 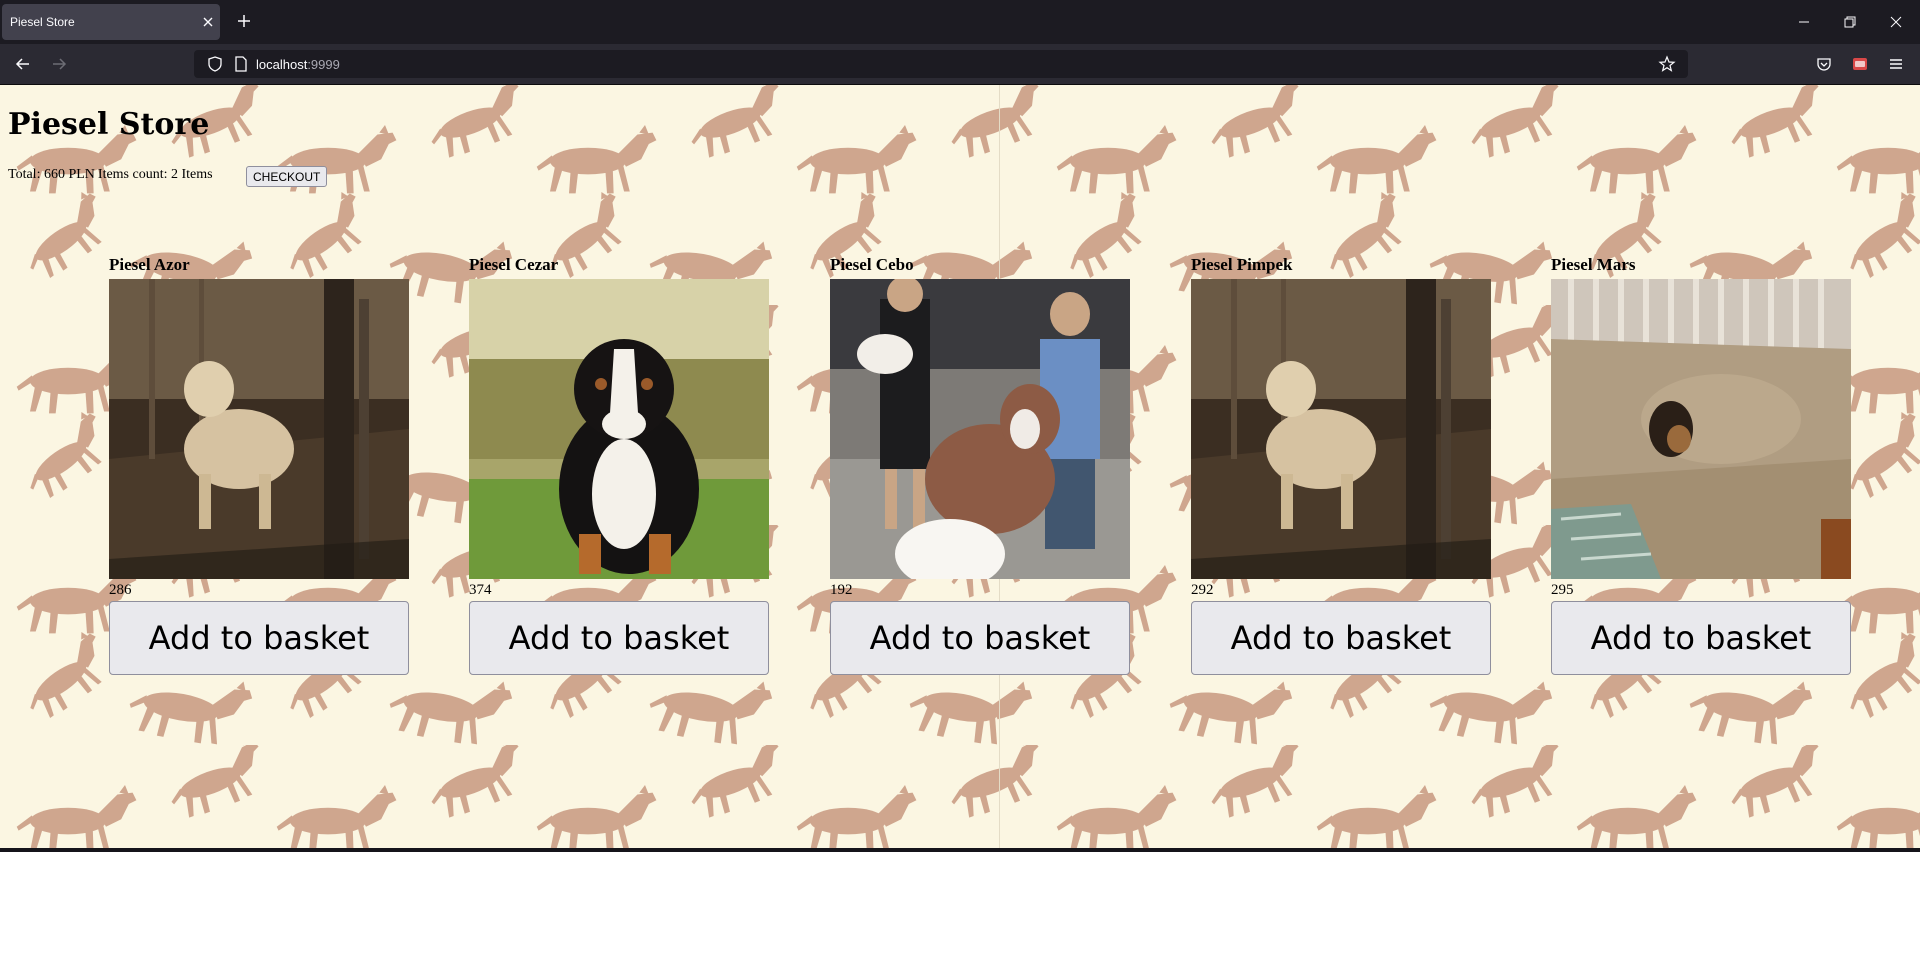 I want to click on product-card: Piesel Cebo 192 Add to basket, so click(x=980, y=465).